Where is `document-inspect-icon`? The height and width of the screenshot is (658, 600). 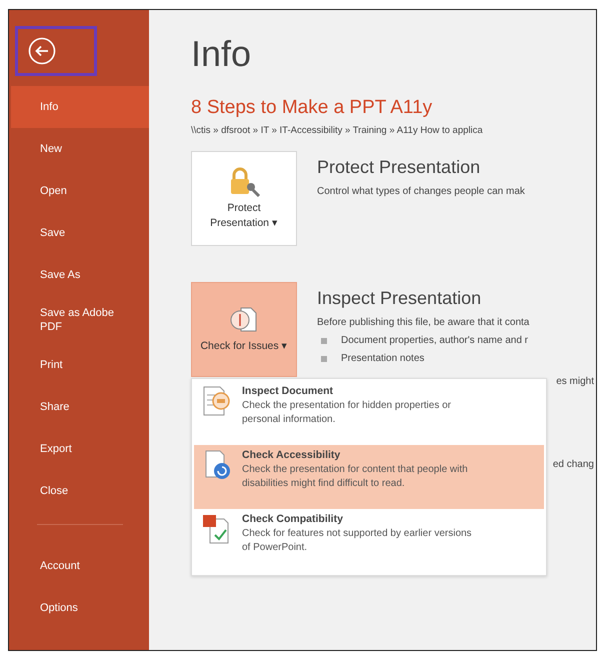
document-inspect-icon is located at coordinates (217, 401).